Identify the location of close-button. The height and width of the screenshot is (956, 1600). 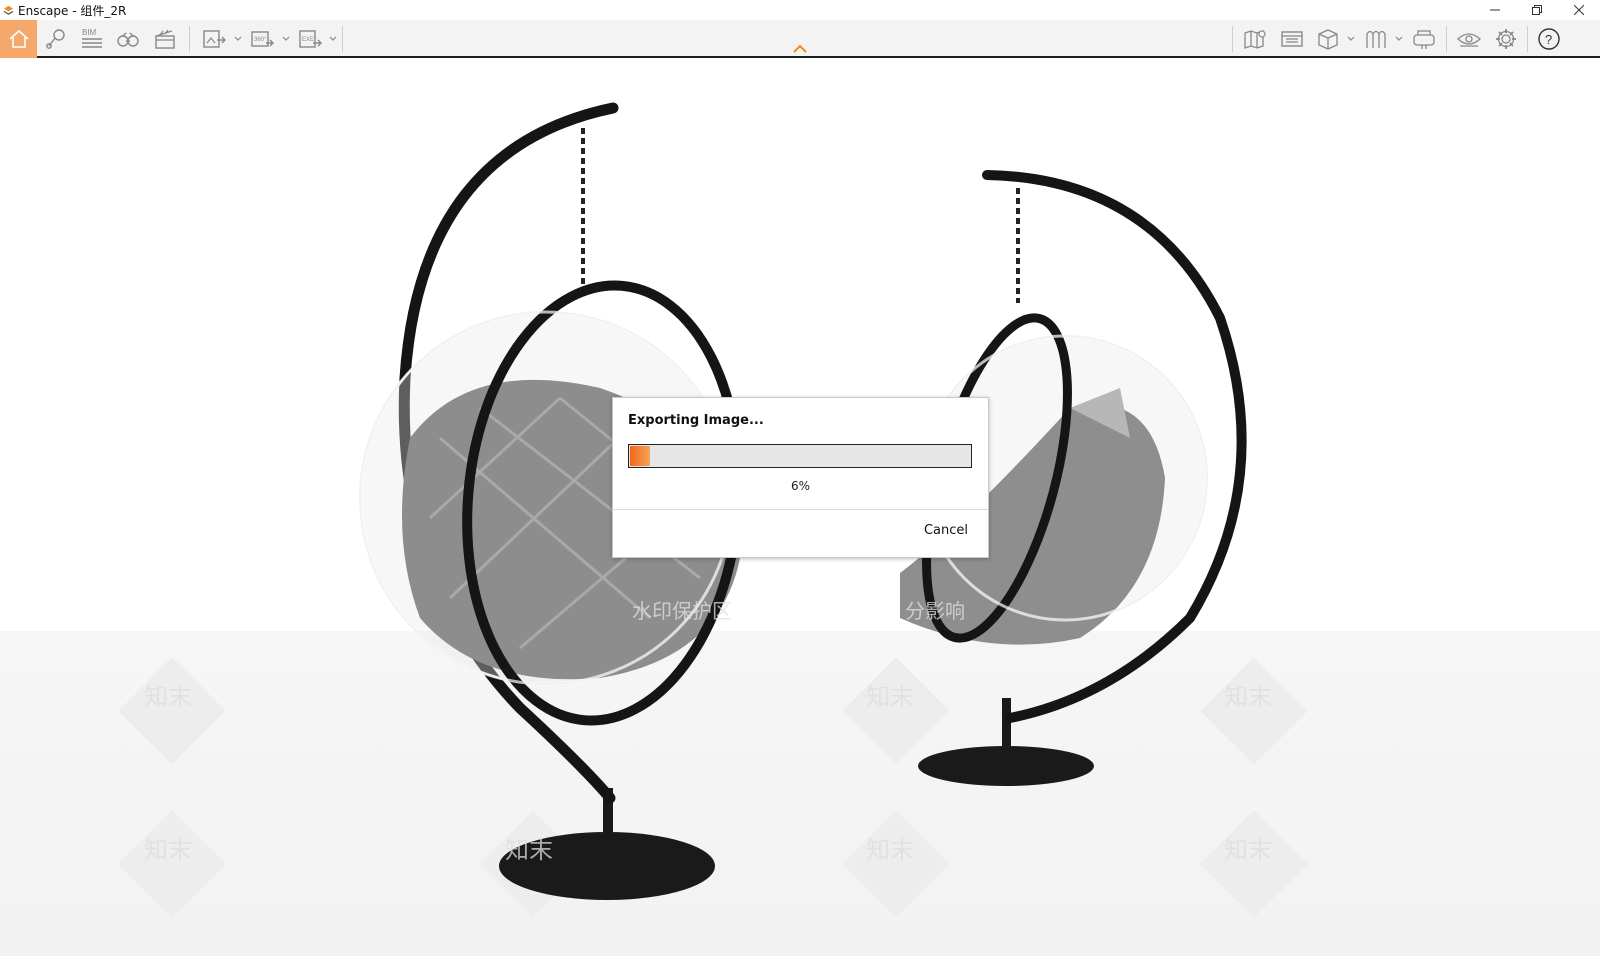
(1579, 10).